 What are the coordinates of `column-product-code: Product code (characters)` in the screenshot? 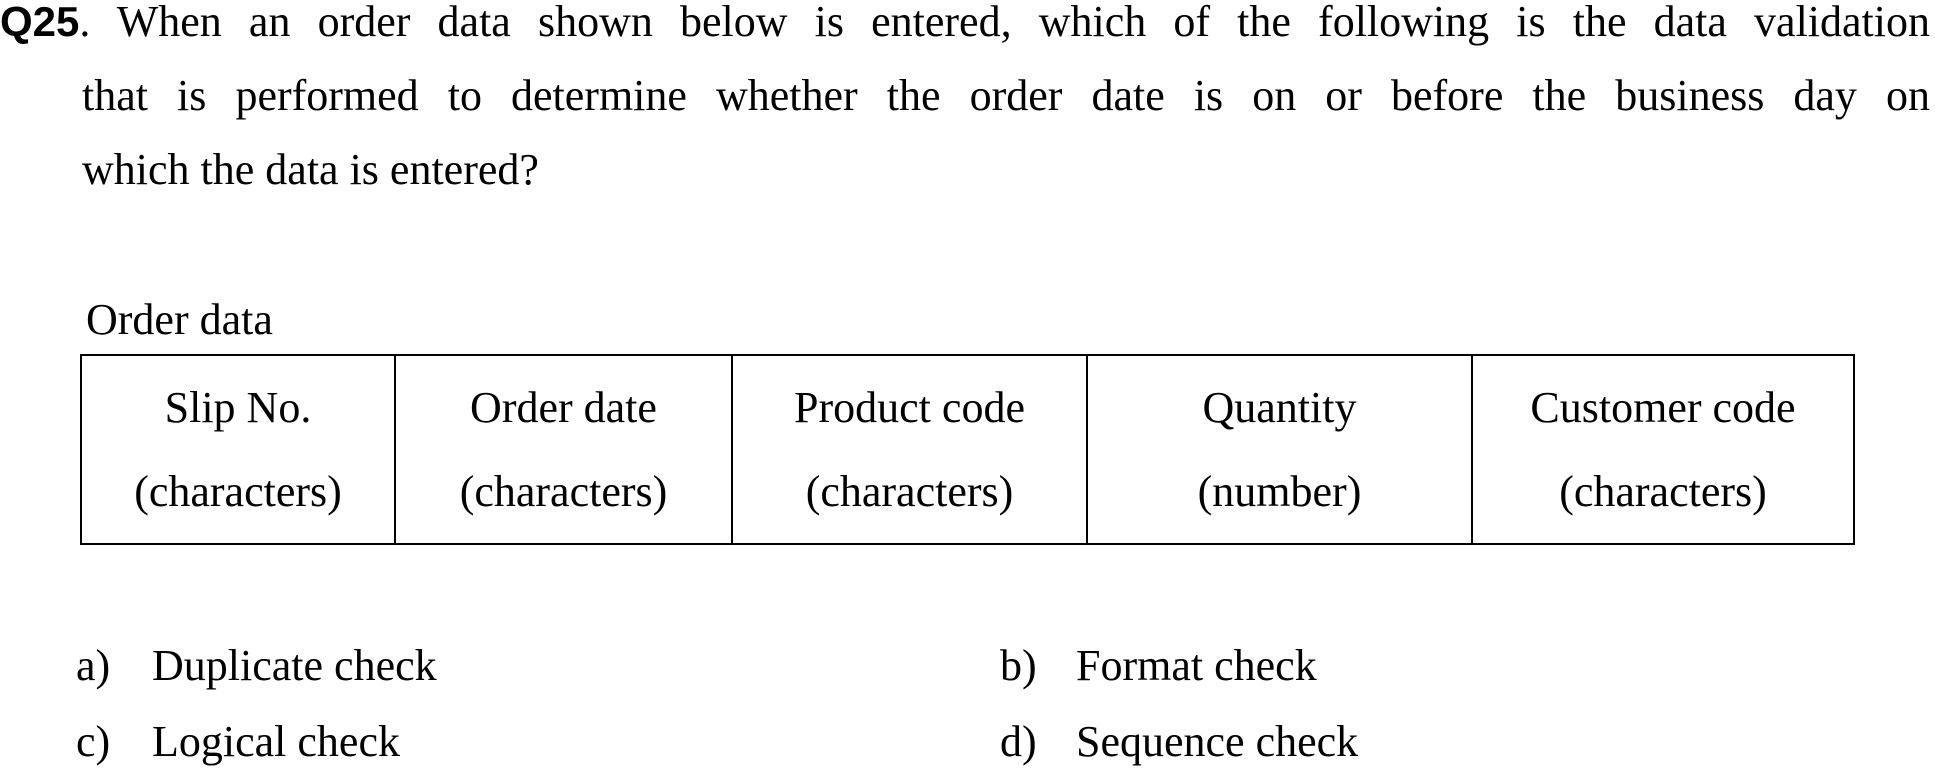 It's located at (909, 449).